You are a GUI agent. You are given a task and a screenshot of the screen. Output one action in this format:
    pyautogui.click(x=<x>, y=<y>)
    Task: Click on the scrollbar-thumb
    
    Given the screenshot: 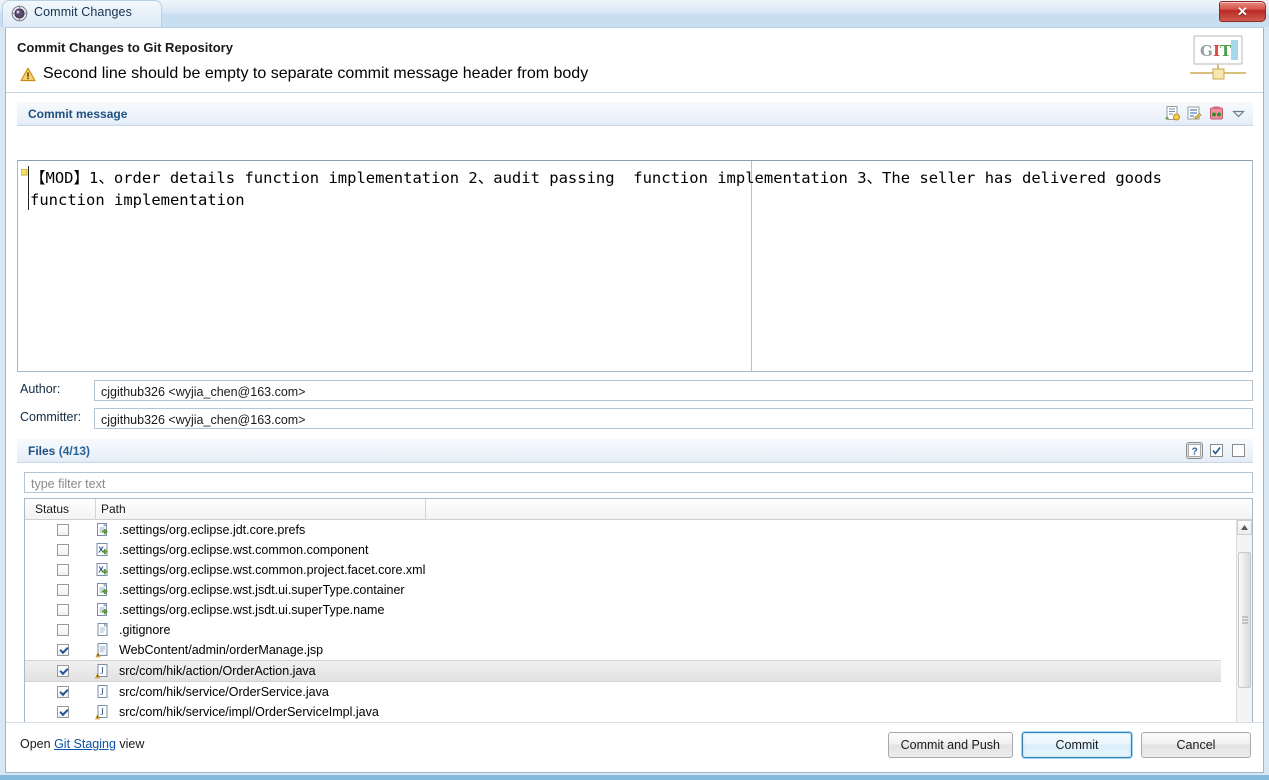 What is the action you would take?
    pyautogui.click(x=1244, y=620)
    